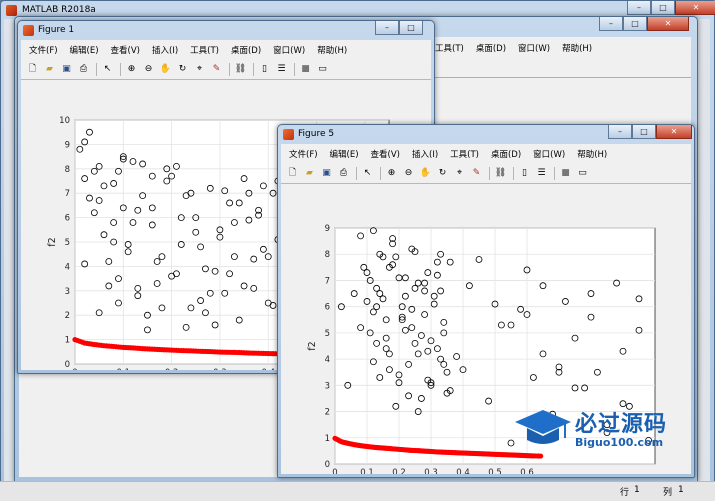  Describe the element at coordinates (463, 471) in the screenshot. I see `x-tick-label: 0.4` at that location.